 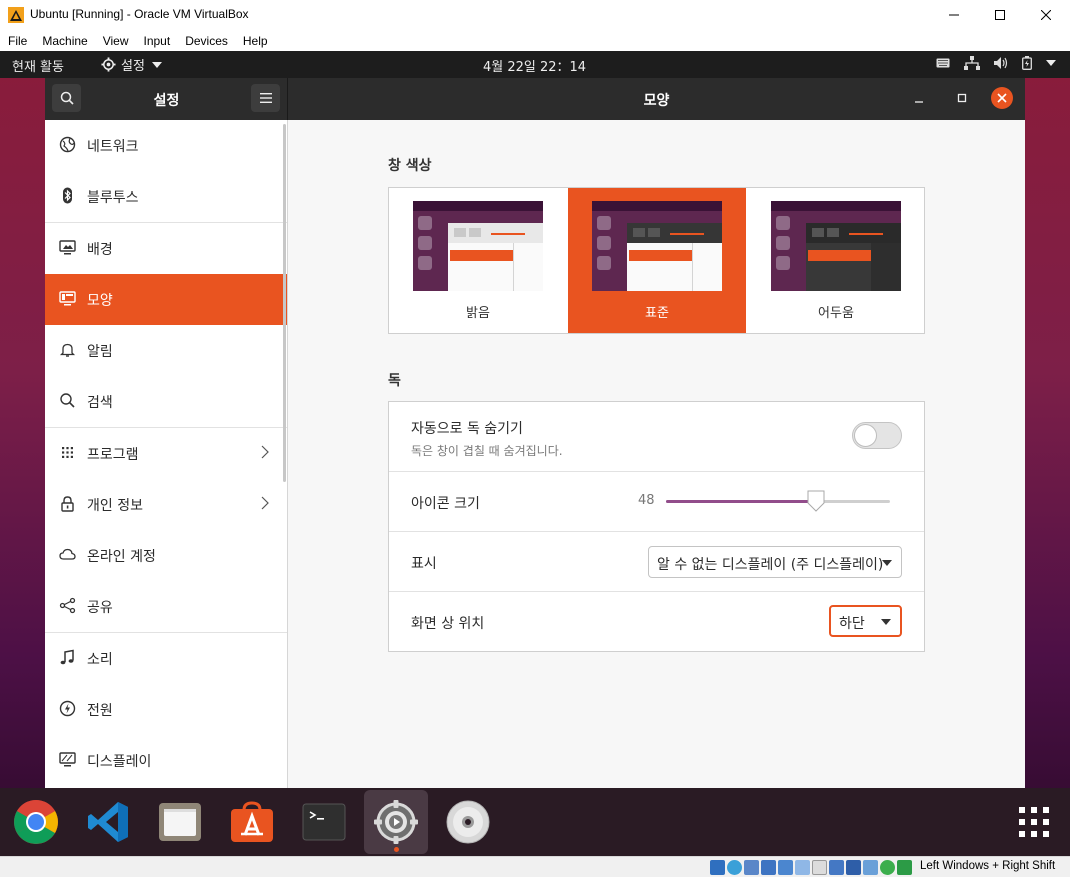 I want to click on theme-name: 표준, so click(x=657, y=313).